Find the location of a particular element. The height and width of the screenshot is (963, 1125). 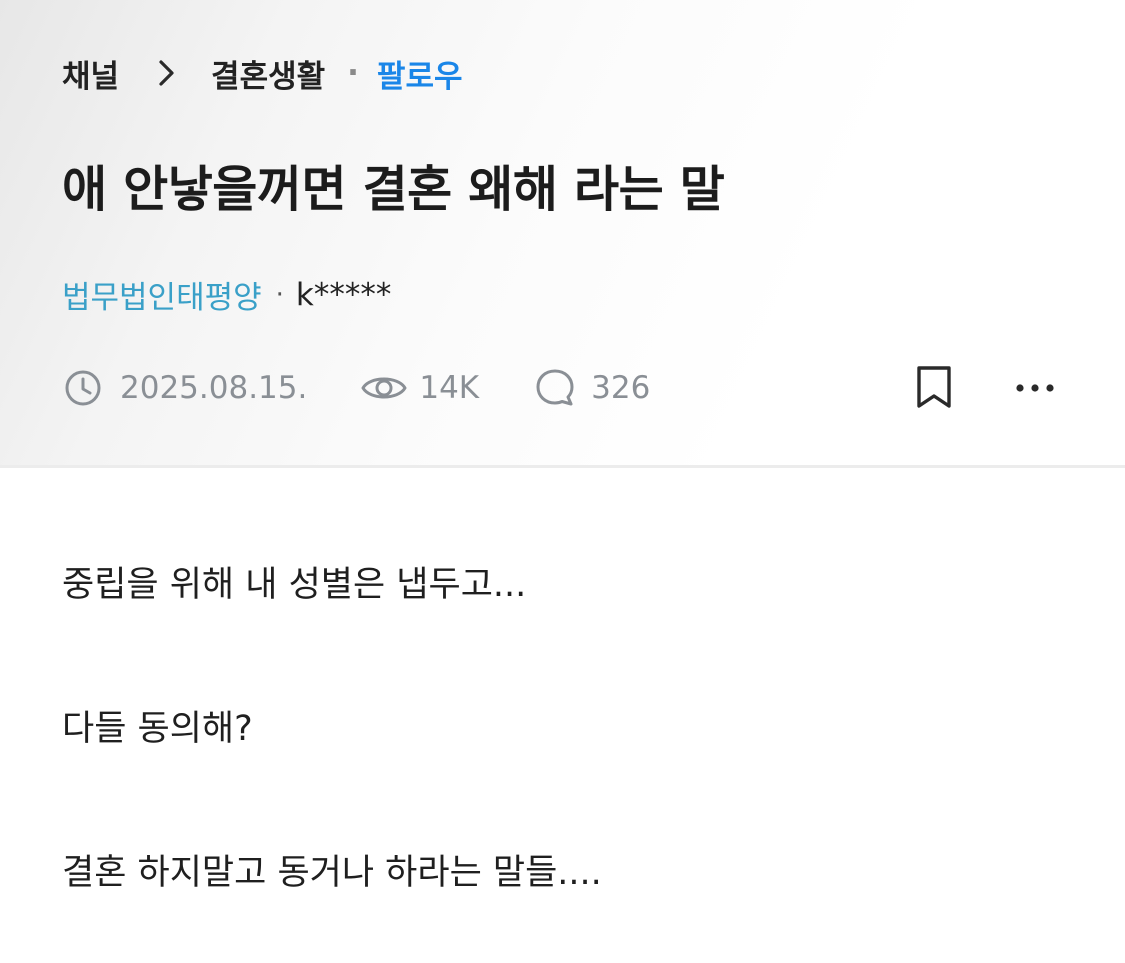

header-divider is located at coordinates (562, 466).